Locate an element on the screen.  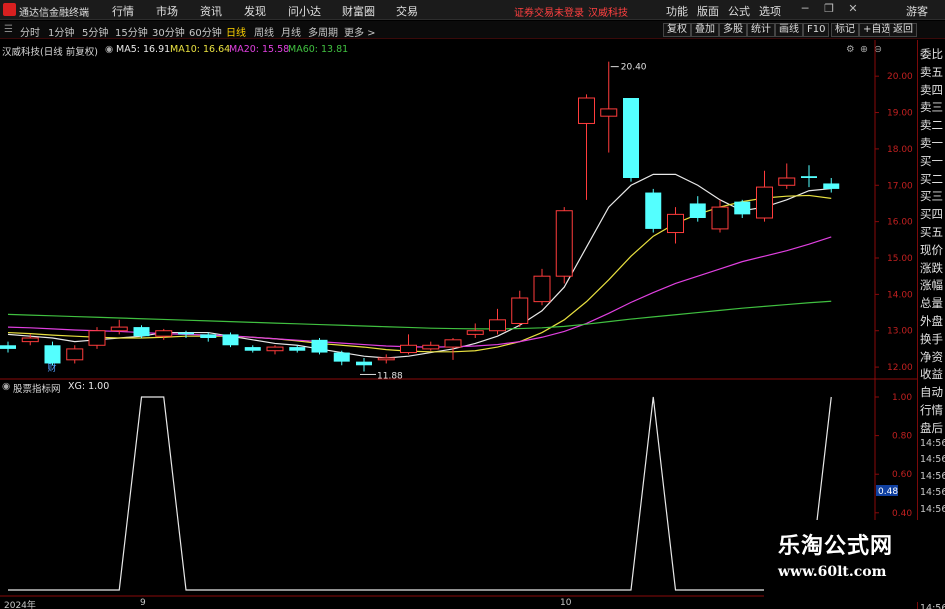
btn-mark: 标记 is located at coordinates (845, 30).